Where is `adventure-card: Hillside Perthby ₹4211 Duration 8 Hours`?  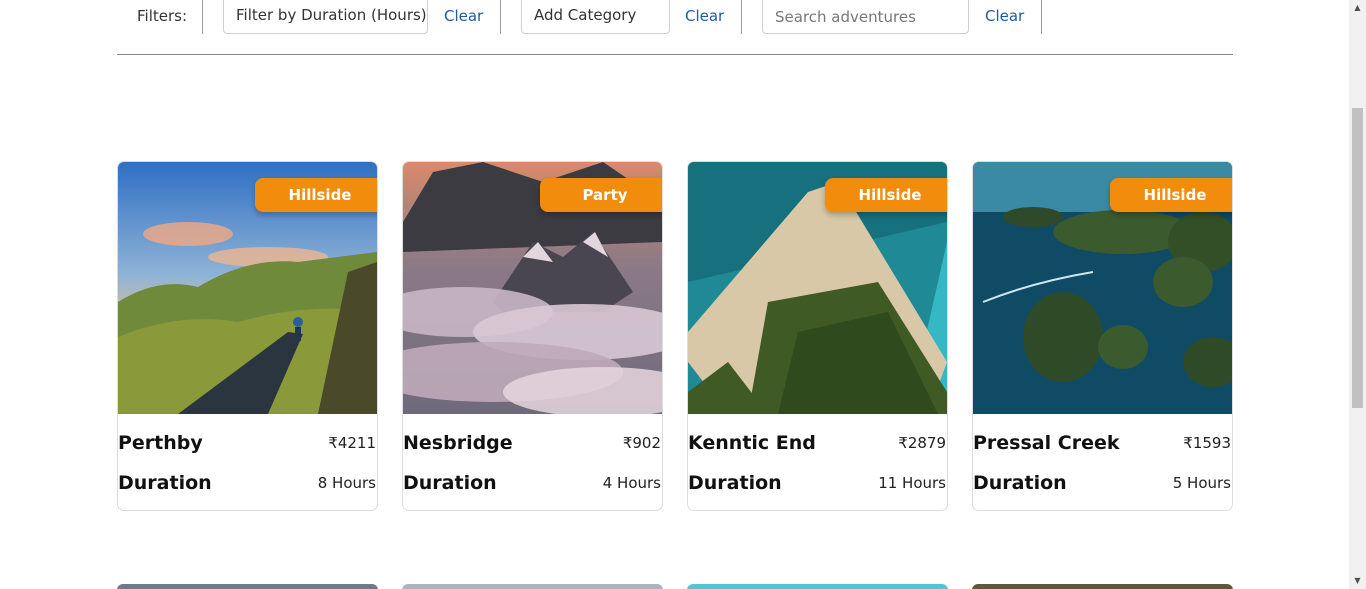
adventure-card: Hillside Perthby ₹4211 Duration 8 Hours is located at coordinates (247, 336).